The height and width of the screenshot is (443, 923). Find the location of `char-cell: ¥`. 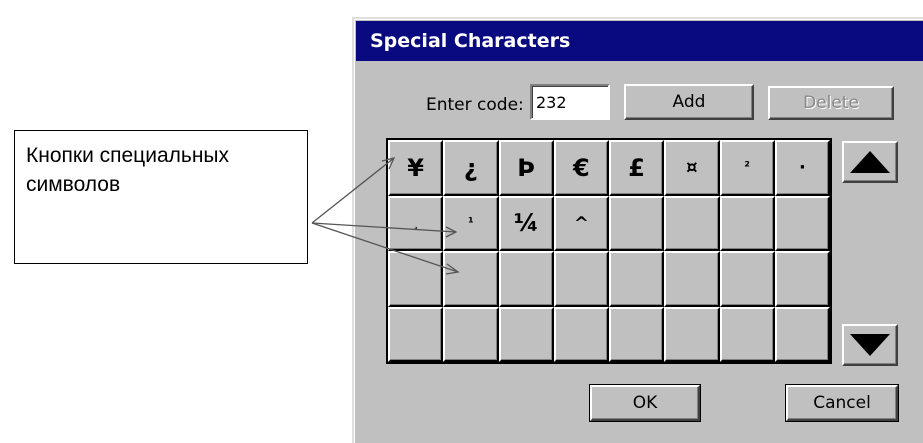

char-cell: ¥ is located at coordinates (416, 168).